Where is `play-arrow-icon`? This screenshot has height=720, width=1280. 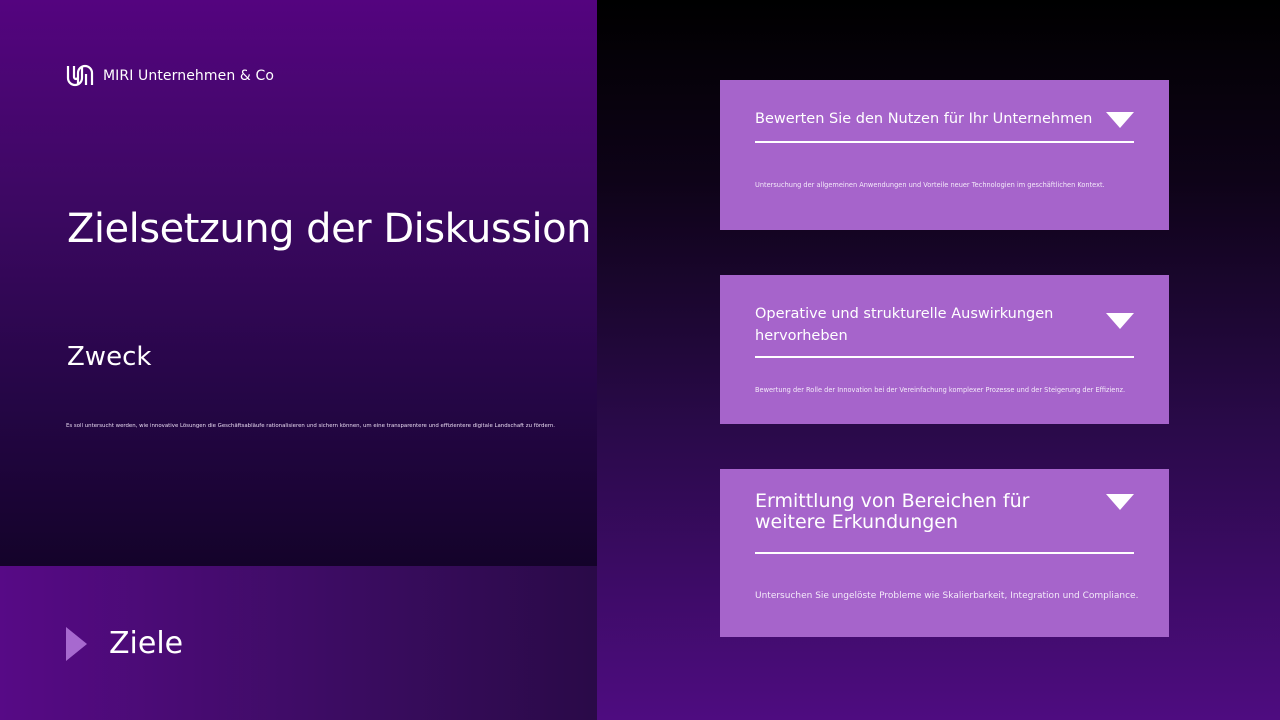
play-arrow-icon is located at coordinates (76, 643).